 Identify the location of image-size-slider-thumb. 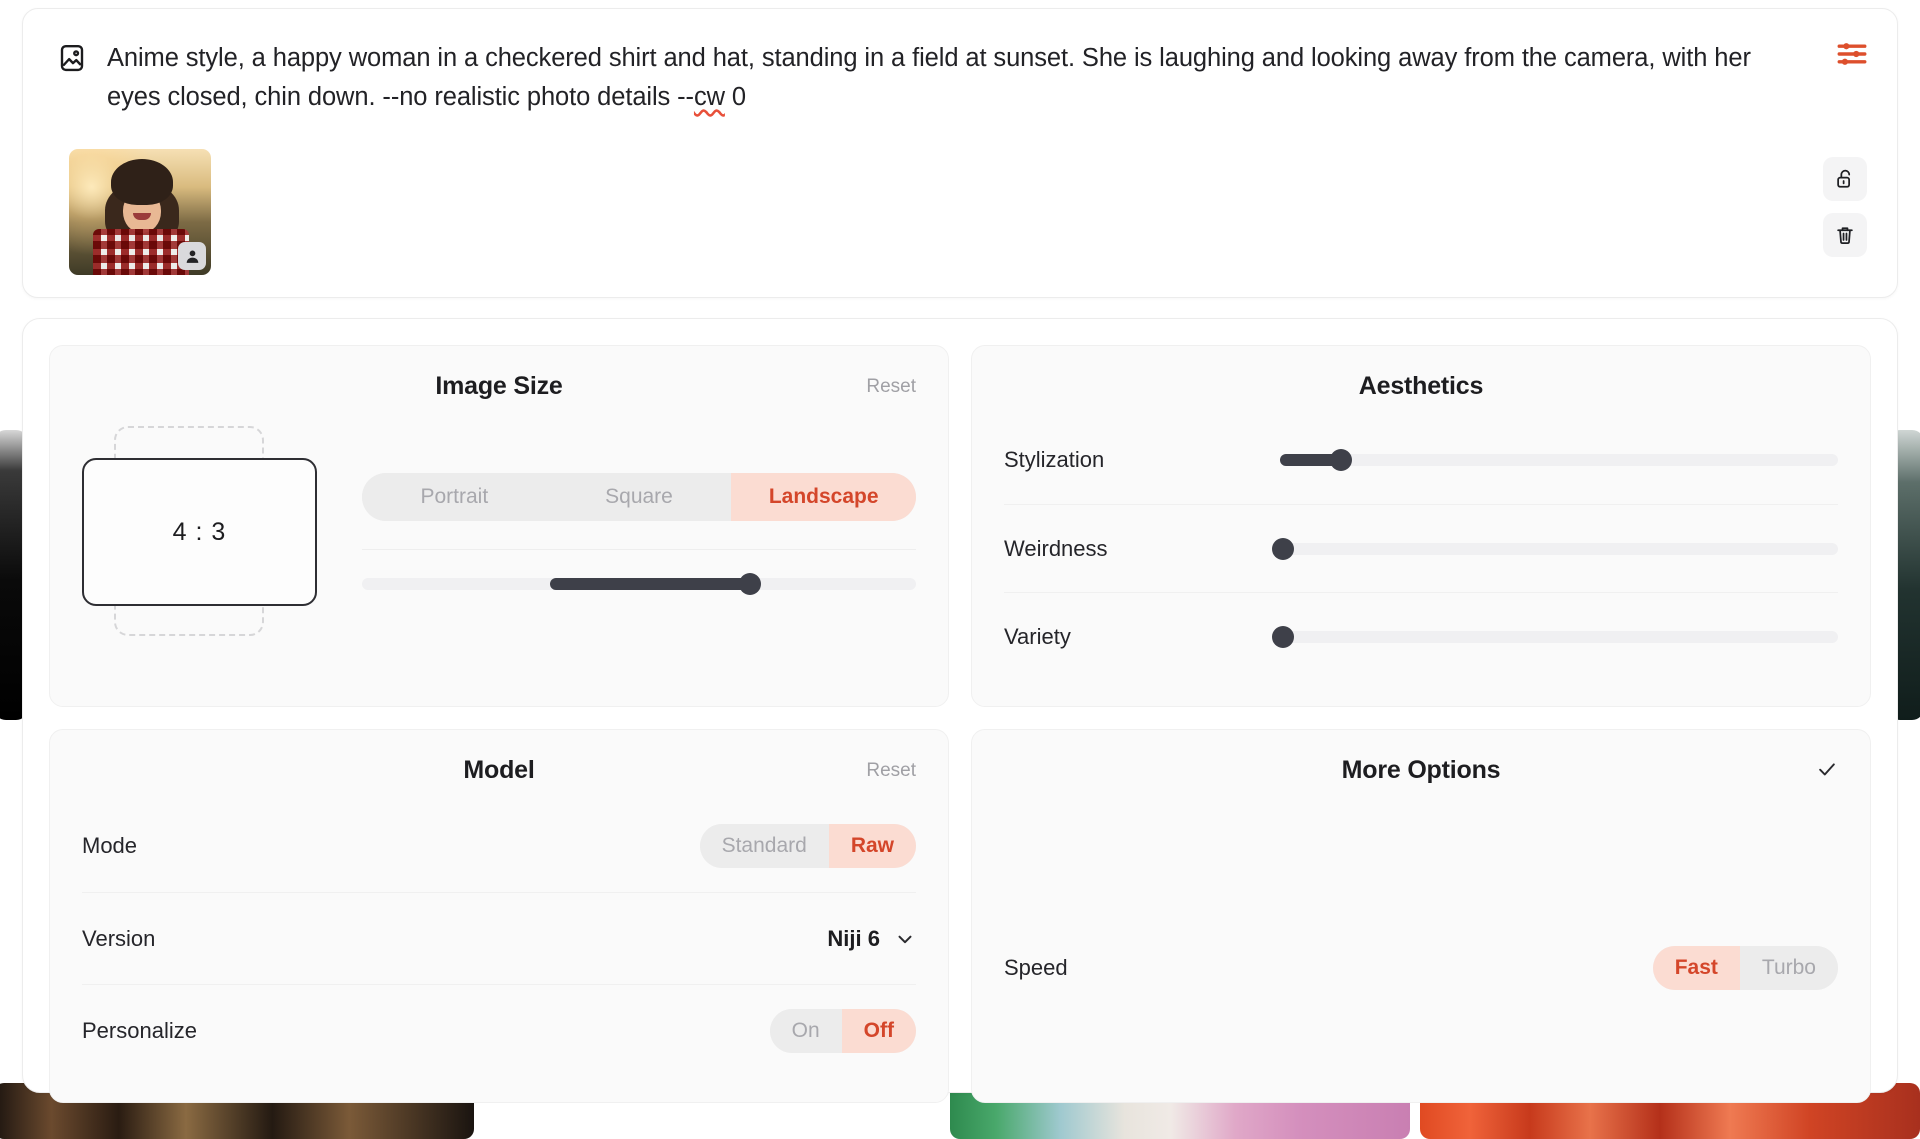
(750, 584).